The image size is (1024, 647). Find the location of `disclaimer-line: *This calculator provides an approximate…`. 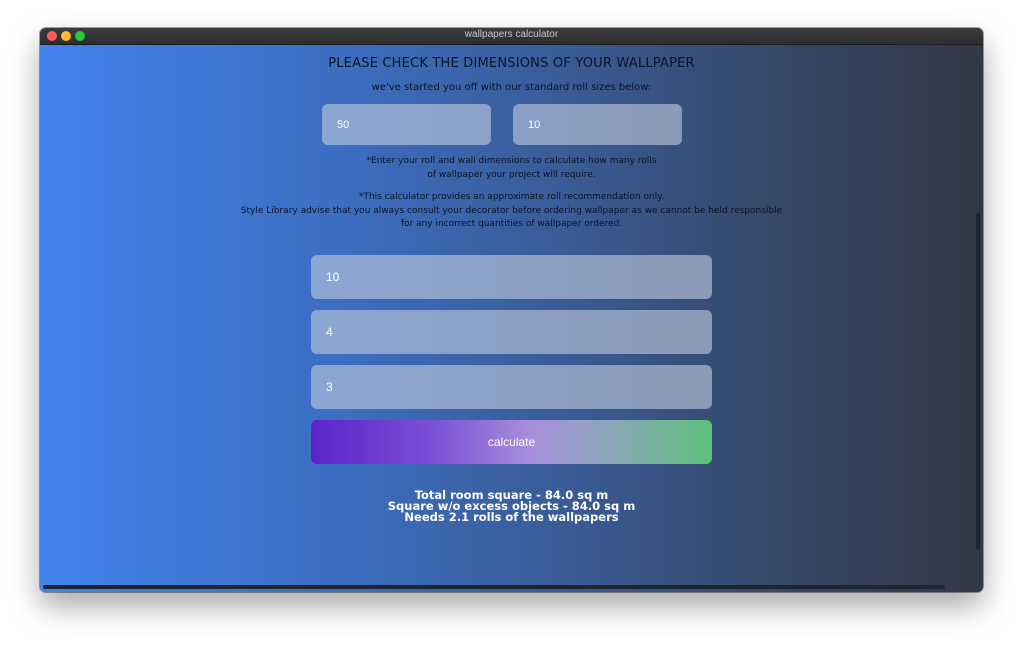

disclaimer-line: *This calculator provides an approximate… is located at coordinates (511, 197).